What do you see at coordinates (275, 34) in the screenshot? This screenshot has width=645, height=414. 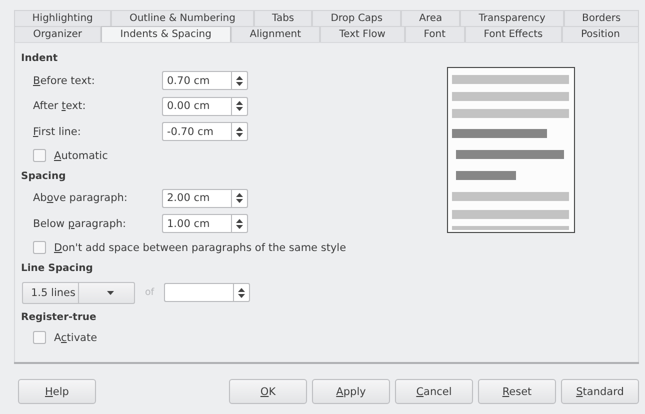 I see `tab: Alignment` at bounding box center [275, 34].